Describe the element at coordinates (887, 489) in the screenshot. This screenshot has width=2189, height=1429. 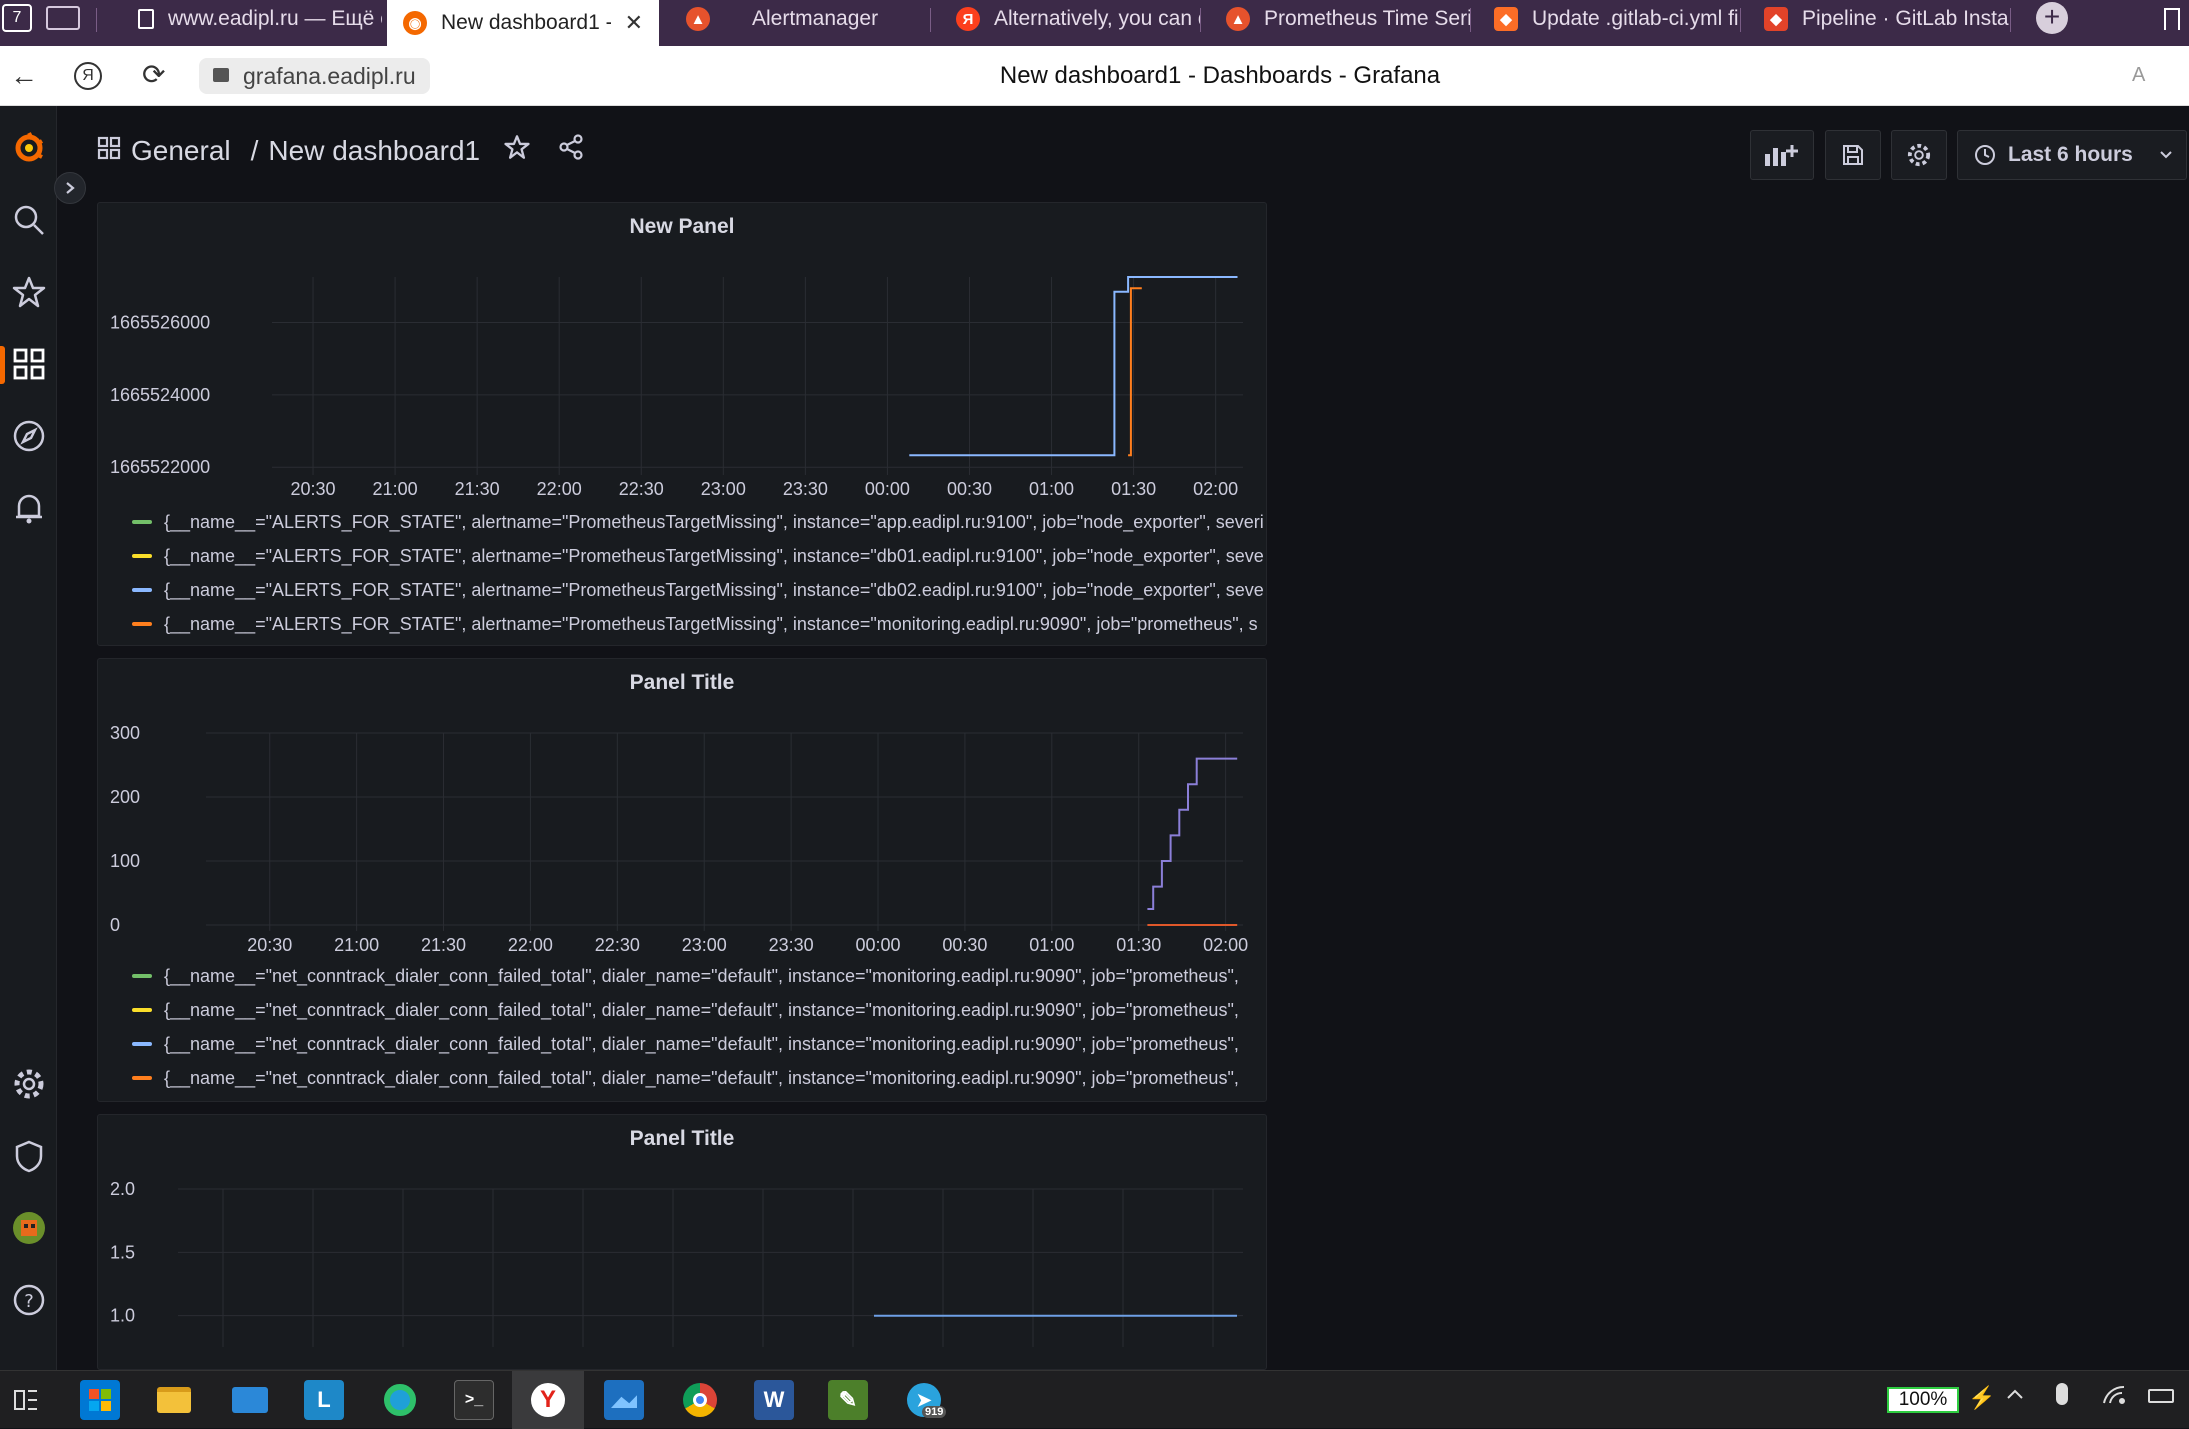
I see `x-tick-label: 00:00` at that location.